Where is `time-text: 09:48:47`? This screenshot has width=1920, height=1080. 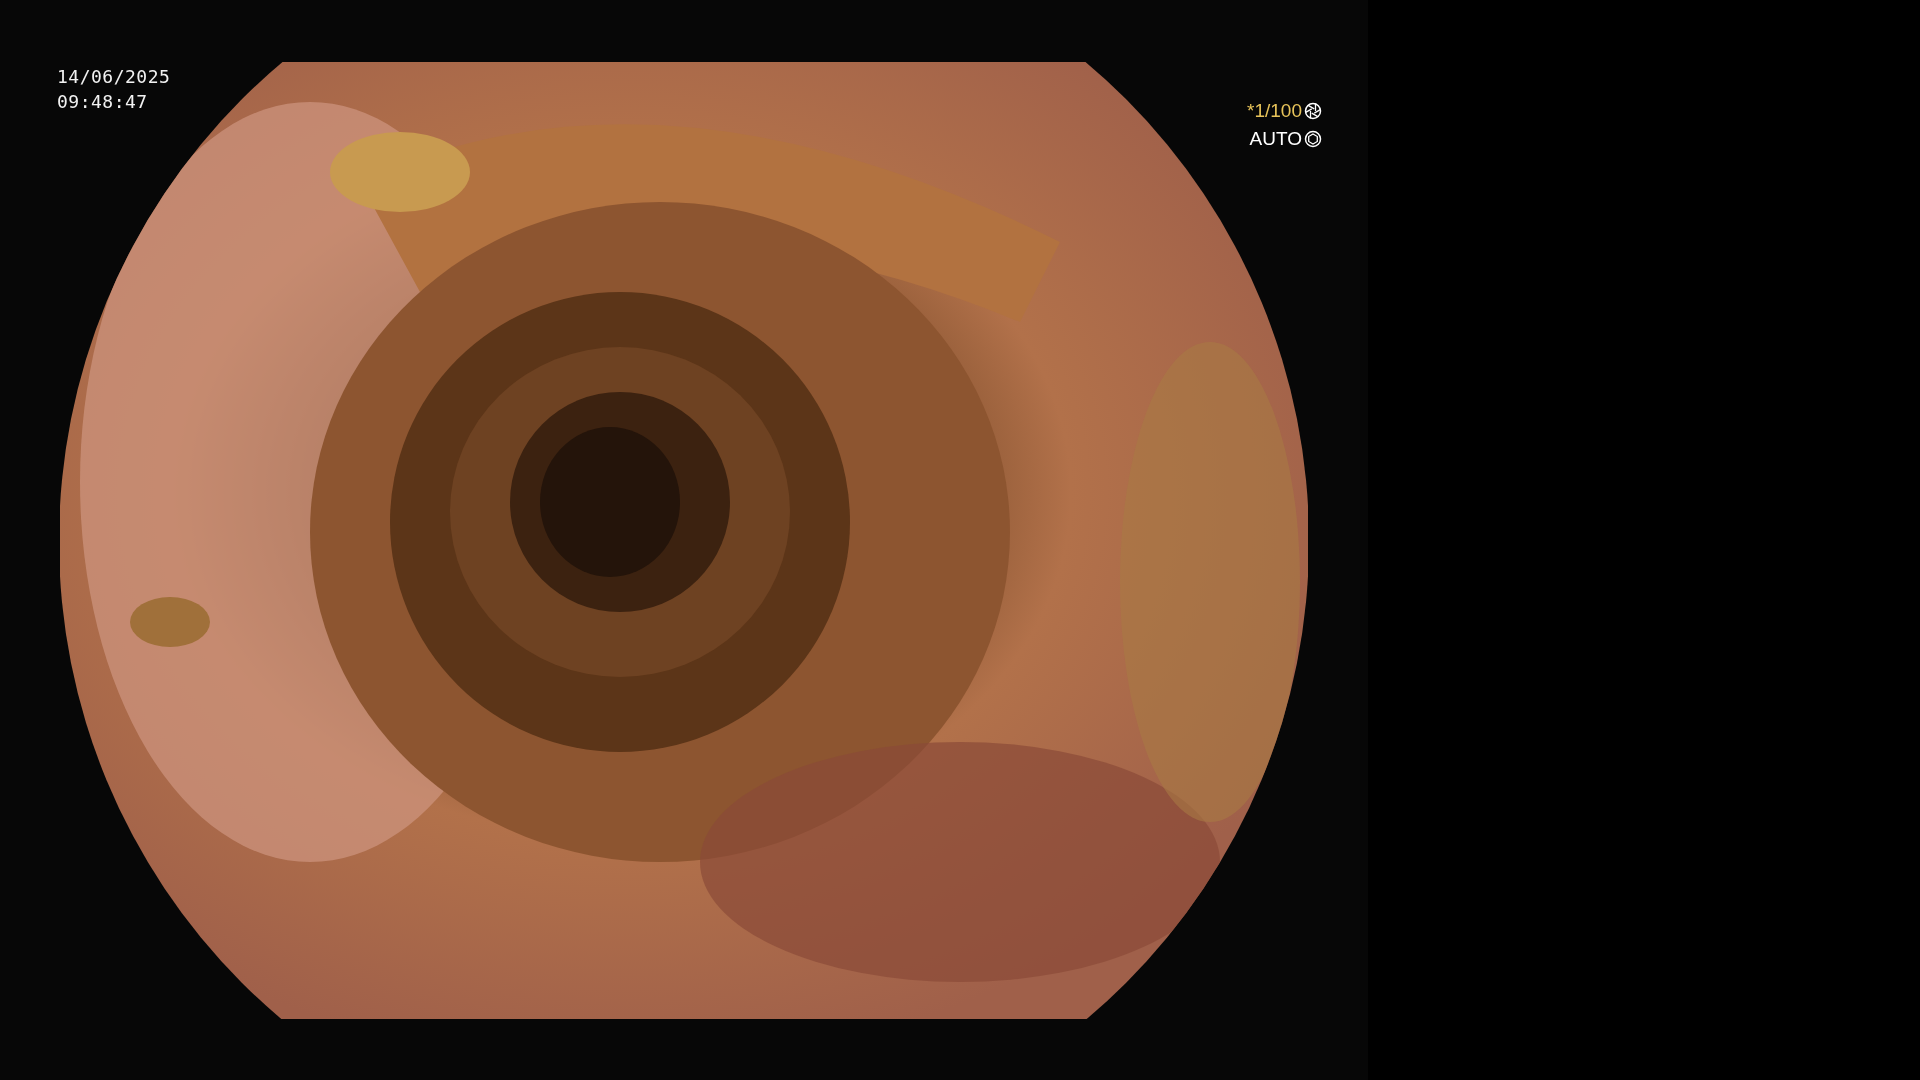 time-text: 09:48:47 is located at coordinates (103, 102).